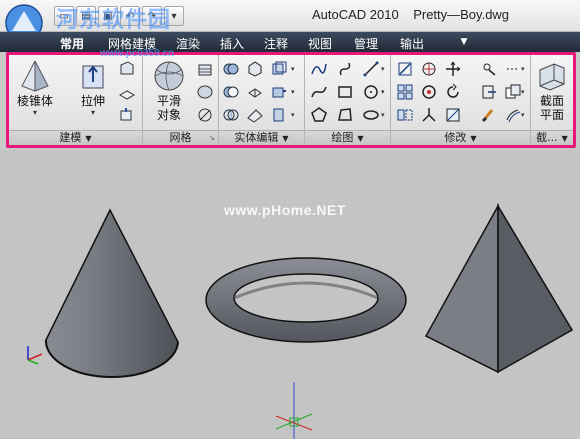 The image size is (580, 439). I want to click on undo-arc-button, so click(453, 92).